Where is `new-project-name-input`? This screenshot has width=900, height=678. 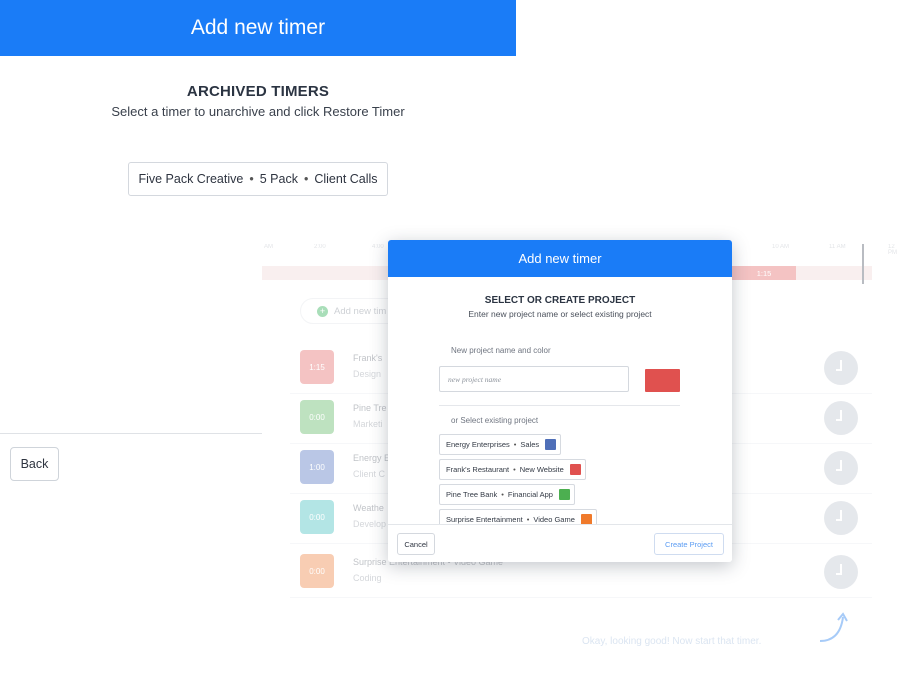 new-project-name-input is located at coordinates (534, 379).